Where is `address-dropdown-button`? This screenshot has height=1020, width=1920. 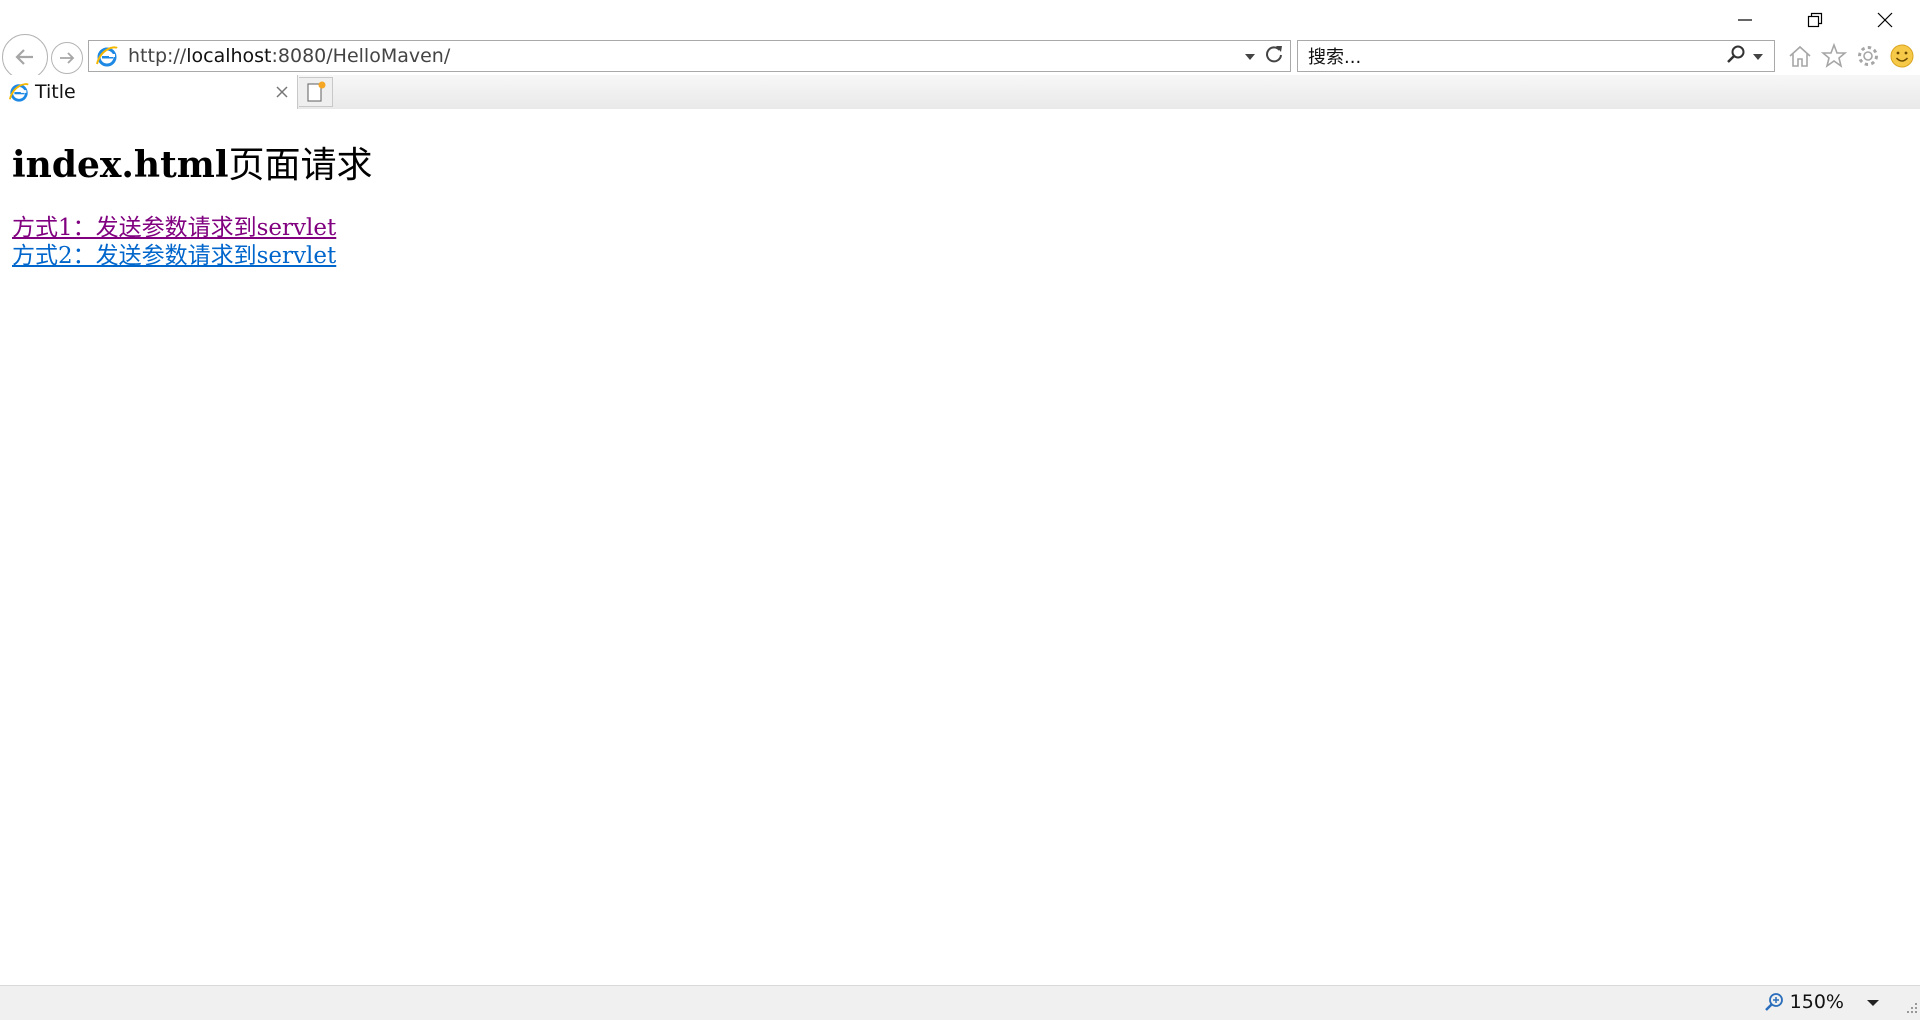
address-dropdown-button is located at coordinates (1250, 56).